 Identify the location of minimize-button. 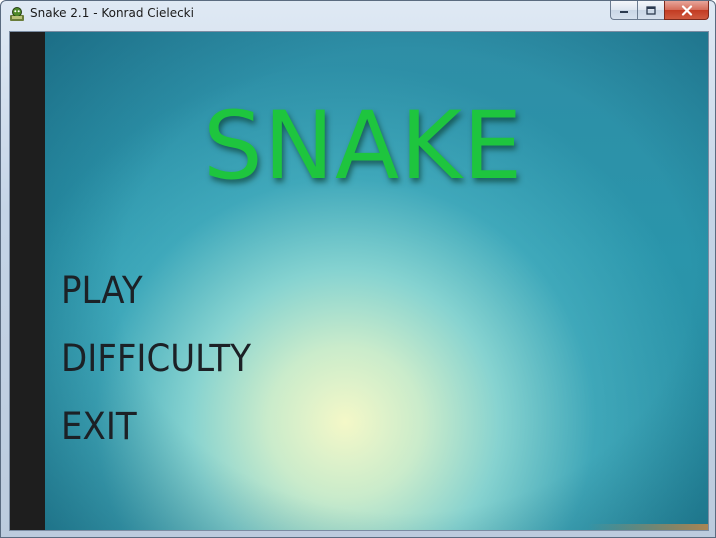
(623, 10).